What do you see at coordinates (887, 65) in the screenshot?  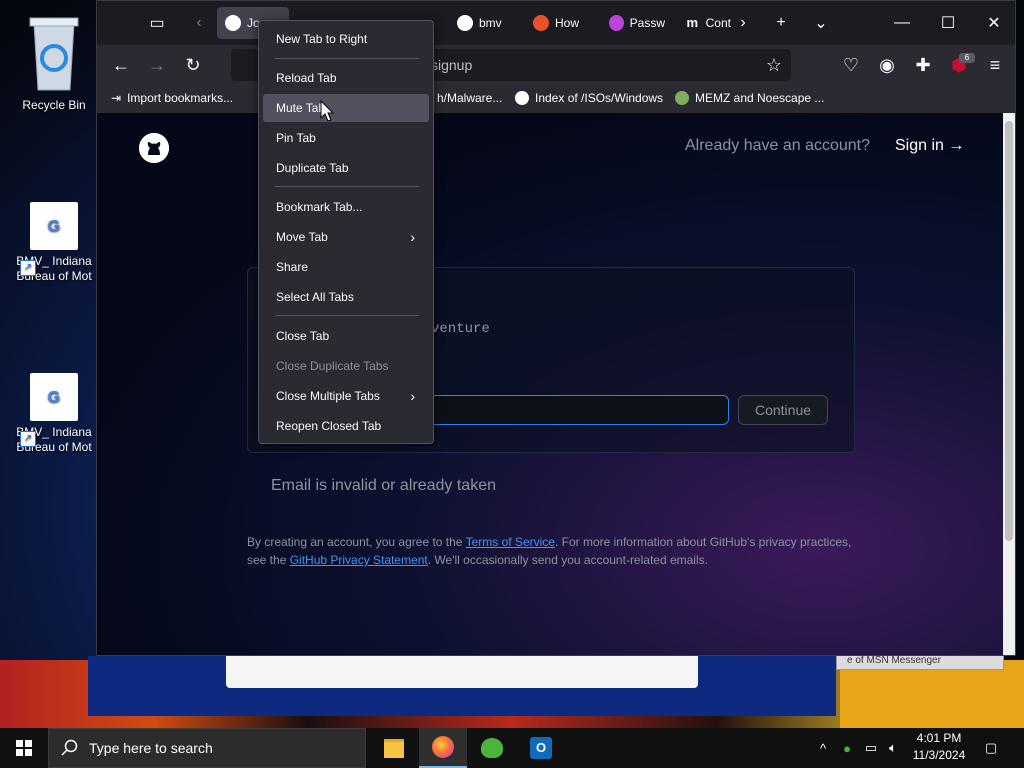 I see `account-icon: ◉` at bounding box center [887, 65].